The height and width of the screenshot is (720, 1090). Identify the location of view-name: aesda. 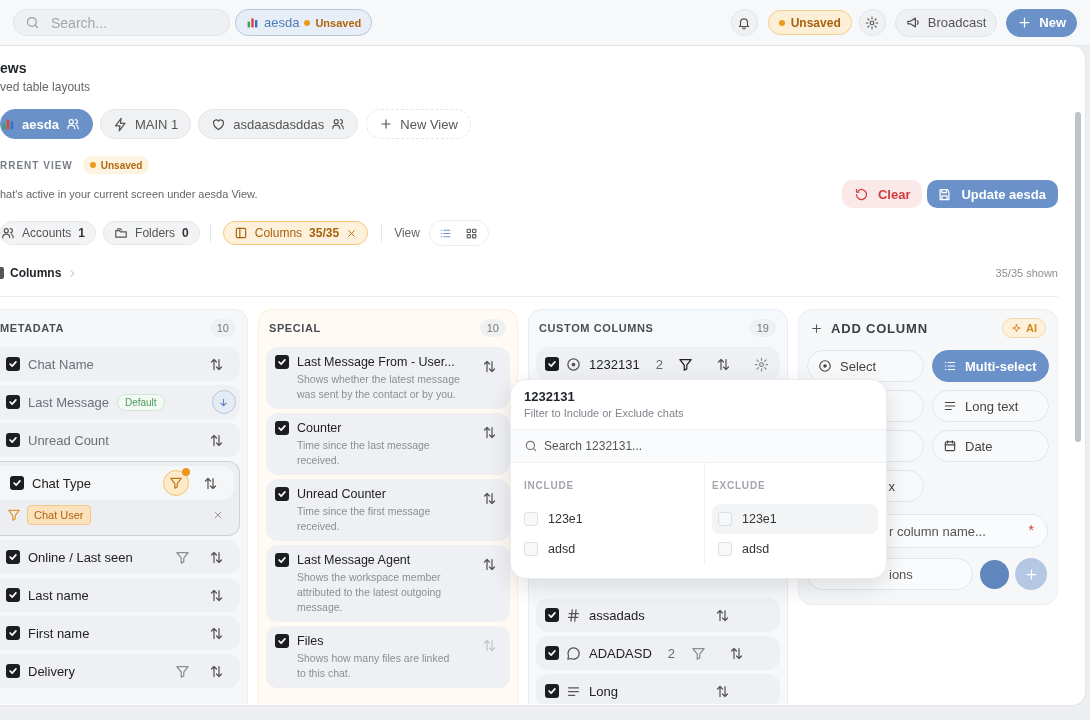
(282, 22).